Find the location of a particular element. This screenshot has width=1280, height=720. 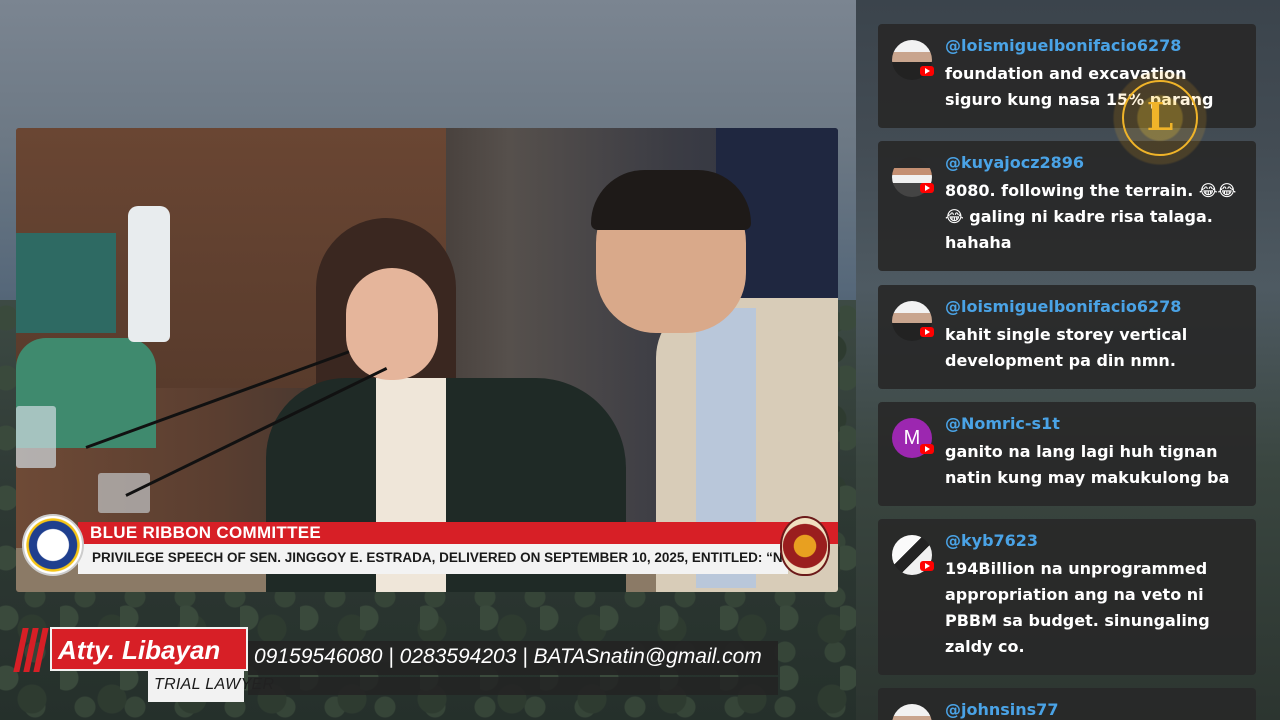

avatar is located at coordinates (912, 712).